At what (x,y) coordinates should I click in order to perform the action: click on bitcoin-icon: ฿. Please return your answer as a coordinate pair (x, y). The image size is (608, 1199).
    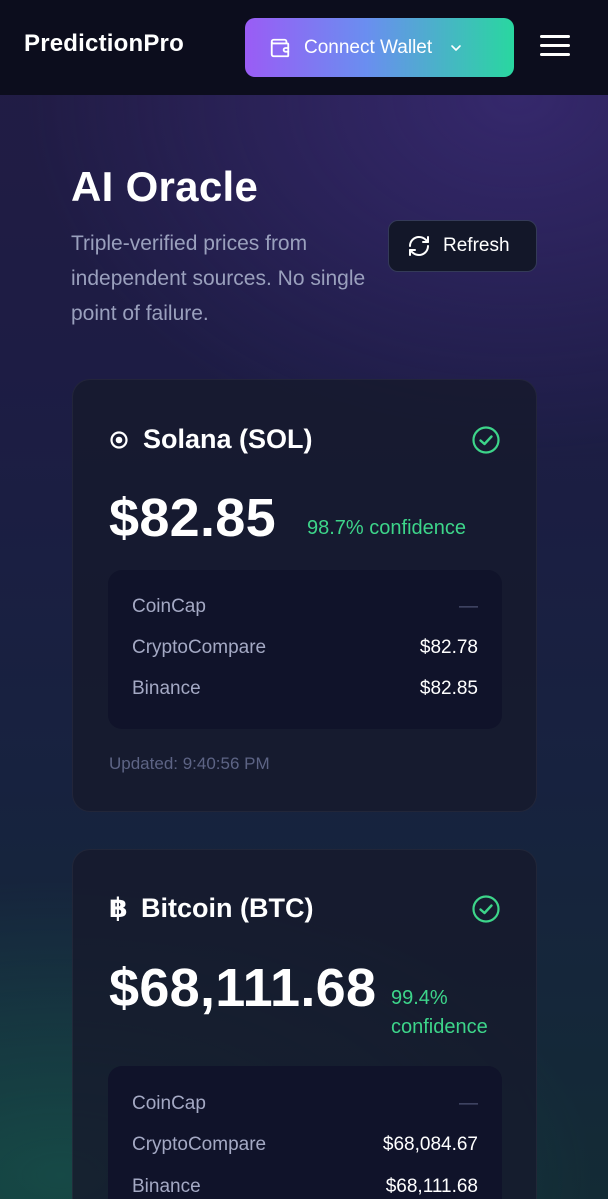
    Looking at the image, I should click on (118, 908).